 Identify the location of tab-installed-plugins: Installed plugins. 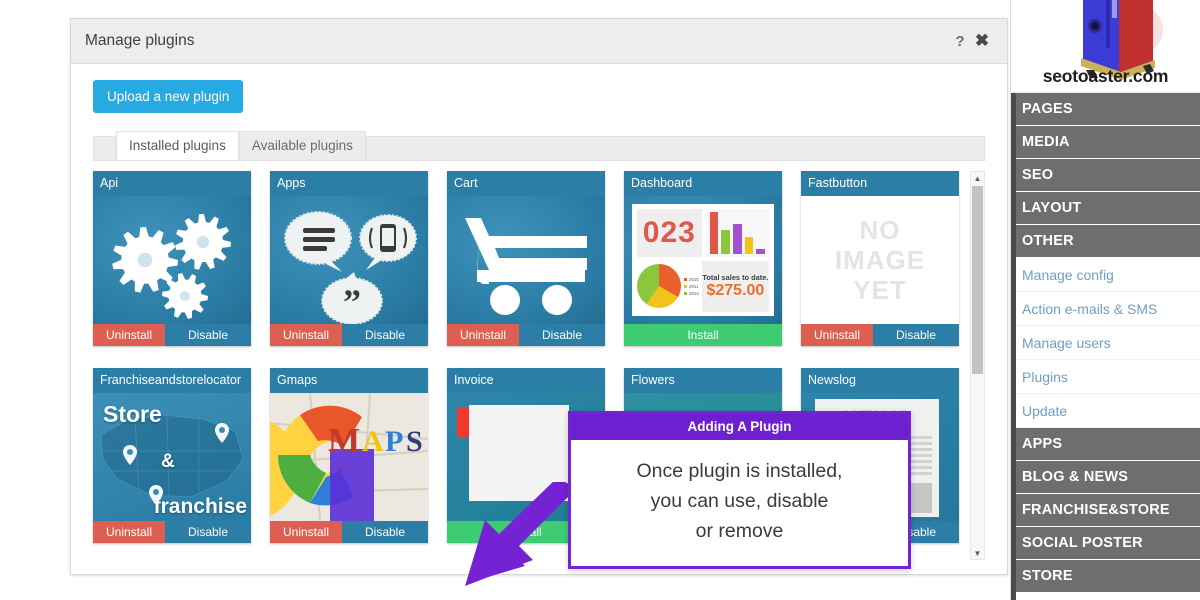
(177, 145).